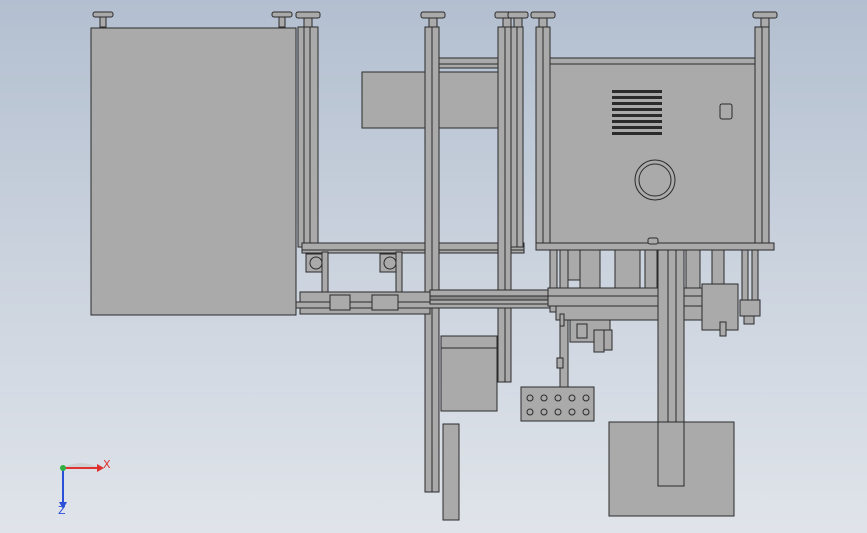 The image size is (867, 533). What do you see at coordinates (435, 20) in the screenshot?
I see `leveling-feet` at bounding box center [435, 20].